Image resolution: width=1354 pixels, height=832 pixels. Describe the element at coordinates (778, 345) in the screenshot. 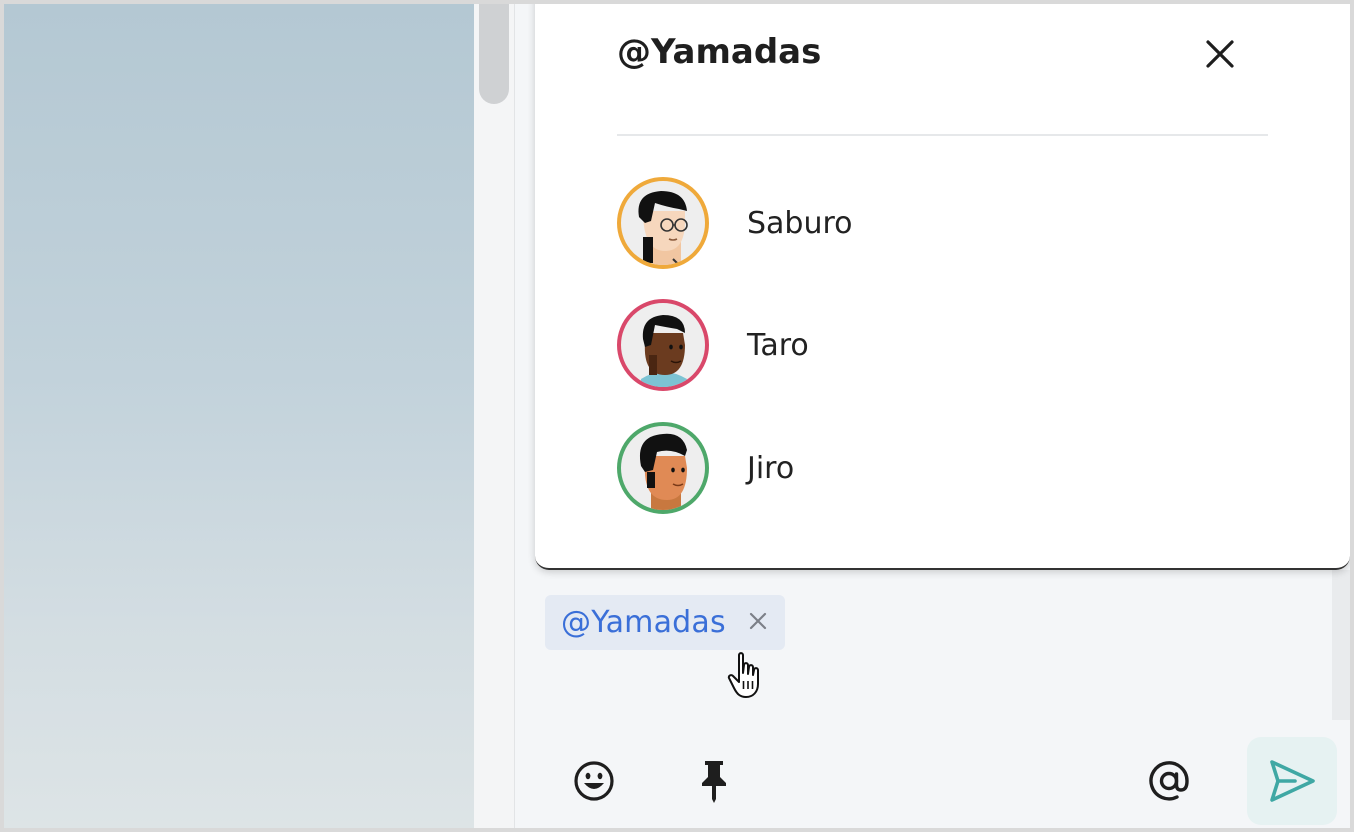

I see `member-name: Taro` at that location.